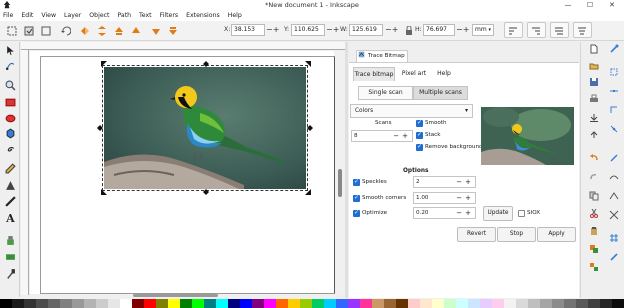 The height and width of the screenshot is (308, 624). I want to click on multiple-scans-button: Multiple scans, so click(440, 93).